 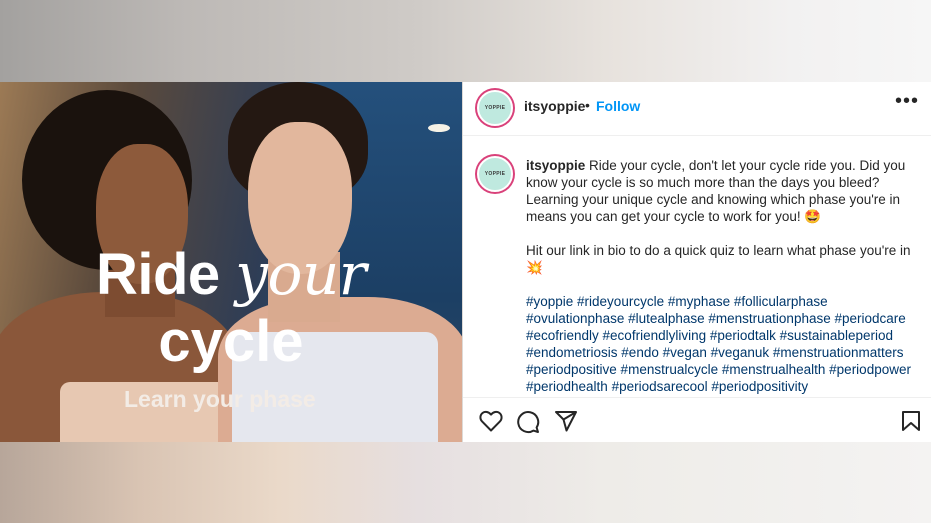 What do you see at coordinates (439, 128) in the screenshot?
I see `image-ceiling-light` at bounding box center [439, 128].